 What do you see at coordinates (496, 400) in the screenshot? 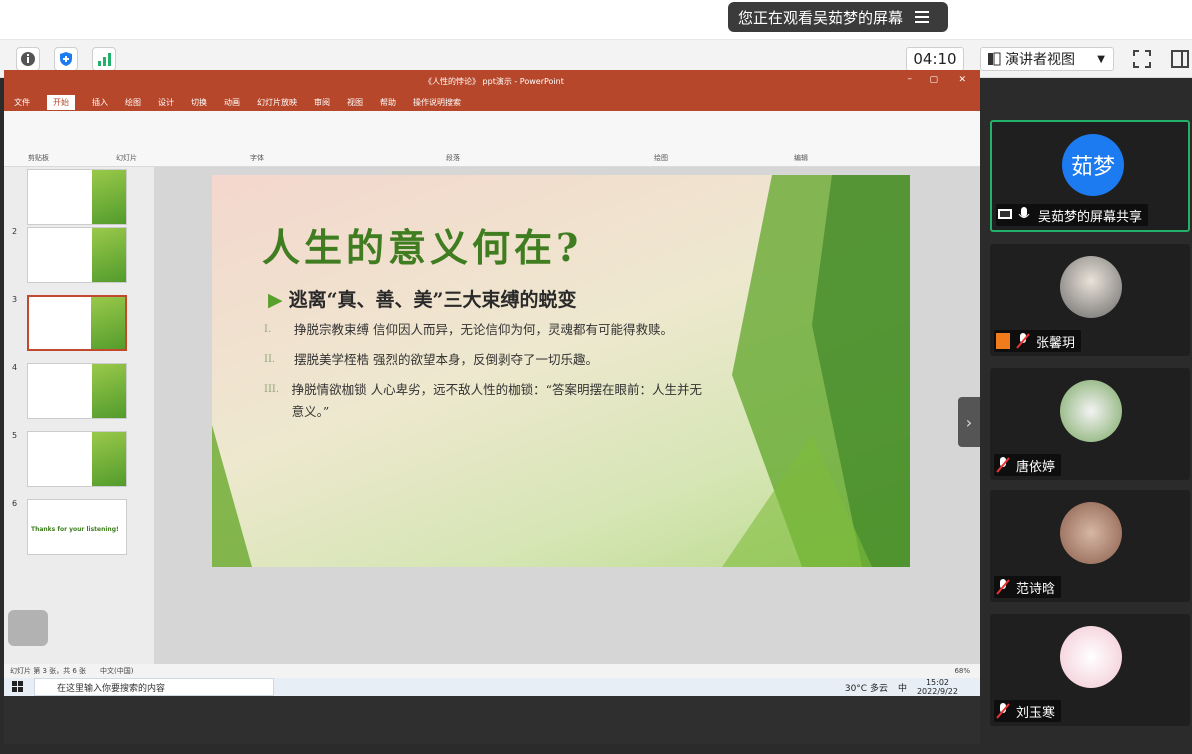
I see `bullet-text: 挣脱情欲枷锁 人心卑劣，远不敌人性的枷锁：“答案明摆在眼前：人生并无意义。”` at bounding box center [496, 400].